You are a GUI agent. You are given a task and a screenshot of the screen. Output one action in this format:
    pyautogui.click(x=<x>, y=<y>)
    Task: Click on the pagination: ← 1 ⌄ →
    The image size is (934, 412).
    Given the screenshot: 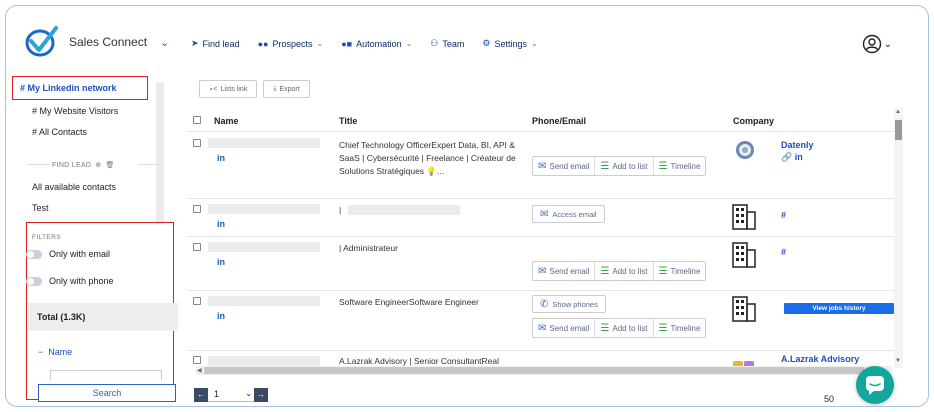 What is the action you would take?
    pyautogui.click(x=231, y=395)
    